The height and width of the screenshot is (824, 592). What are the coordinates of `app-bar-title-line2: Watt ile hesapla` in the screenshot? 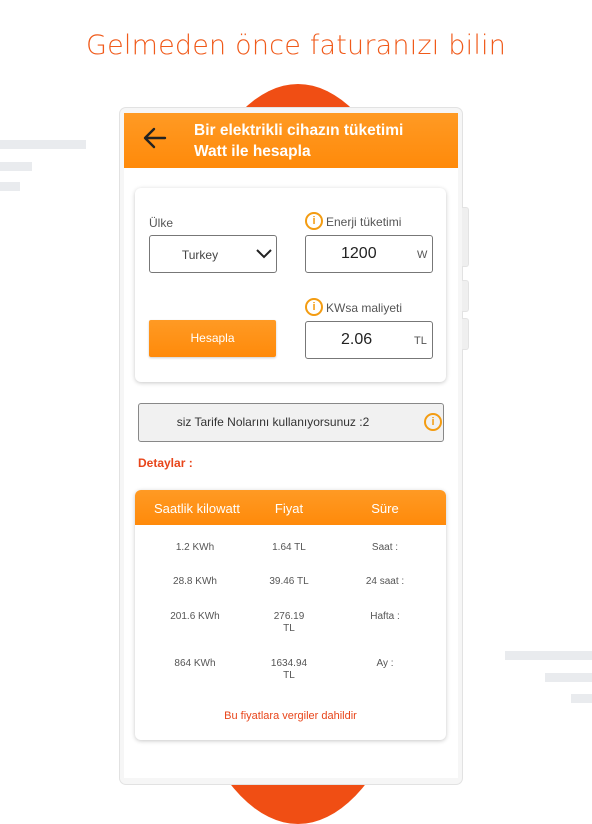 It's located at (252, 151).